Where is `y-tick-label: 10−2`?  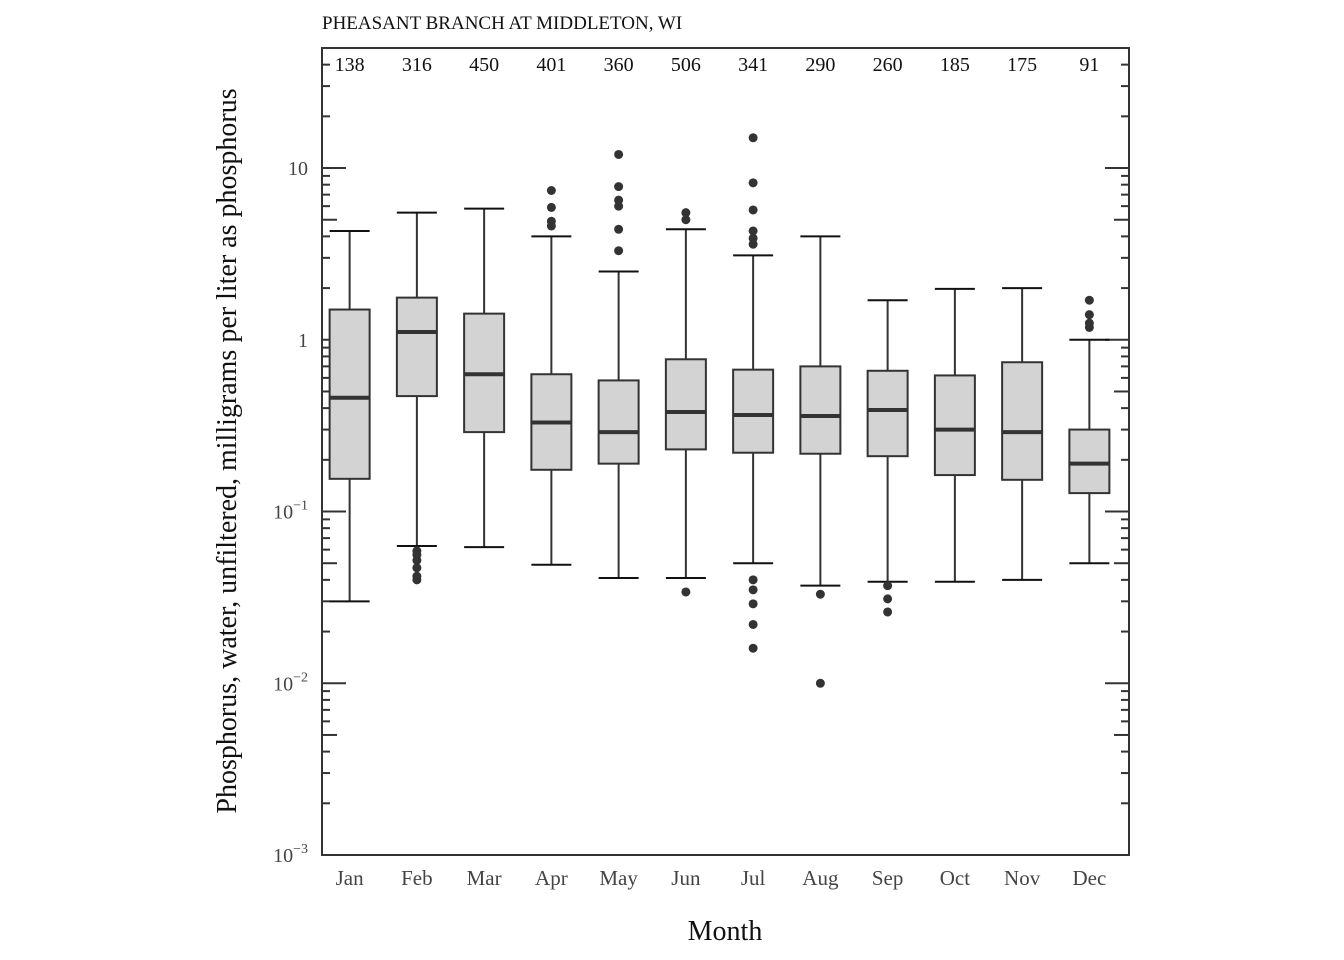
y-tick-label: 10−2 is located at coordinates (290, 682).